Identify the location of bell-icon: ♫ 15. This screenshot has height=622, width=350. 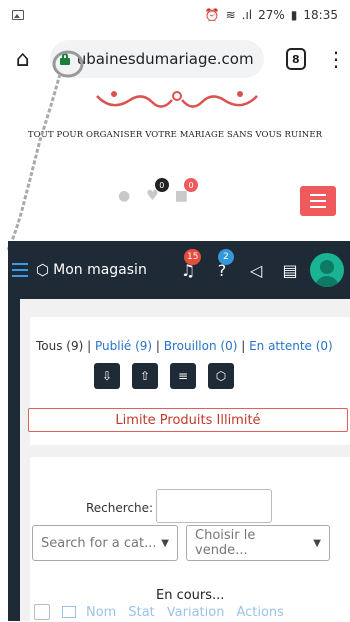
(190, 264).